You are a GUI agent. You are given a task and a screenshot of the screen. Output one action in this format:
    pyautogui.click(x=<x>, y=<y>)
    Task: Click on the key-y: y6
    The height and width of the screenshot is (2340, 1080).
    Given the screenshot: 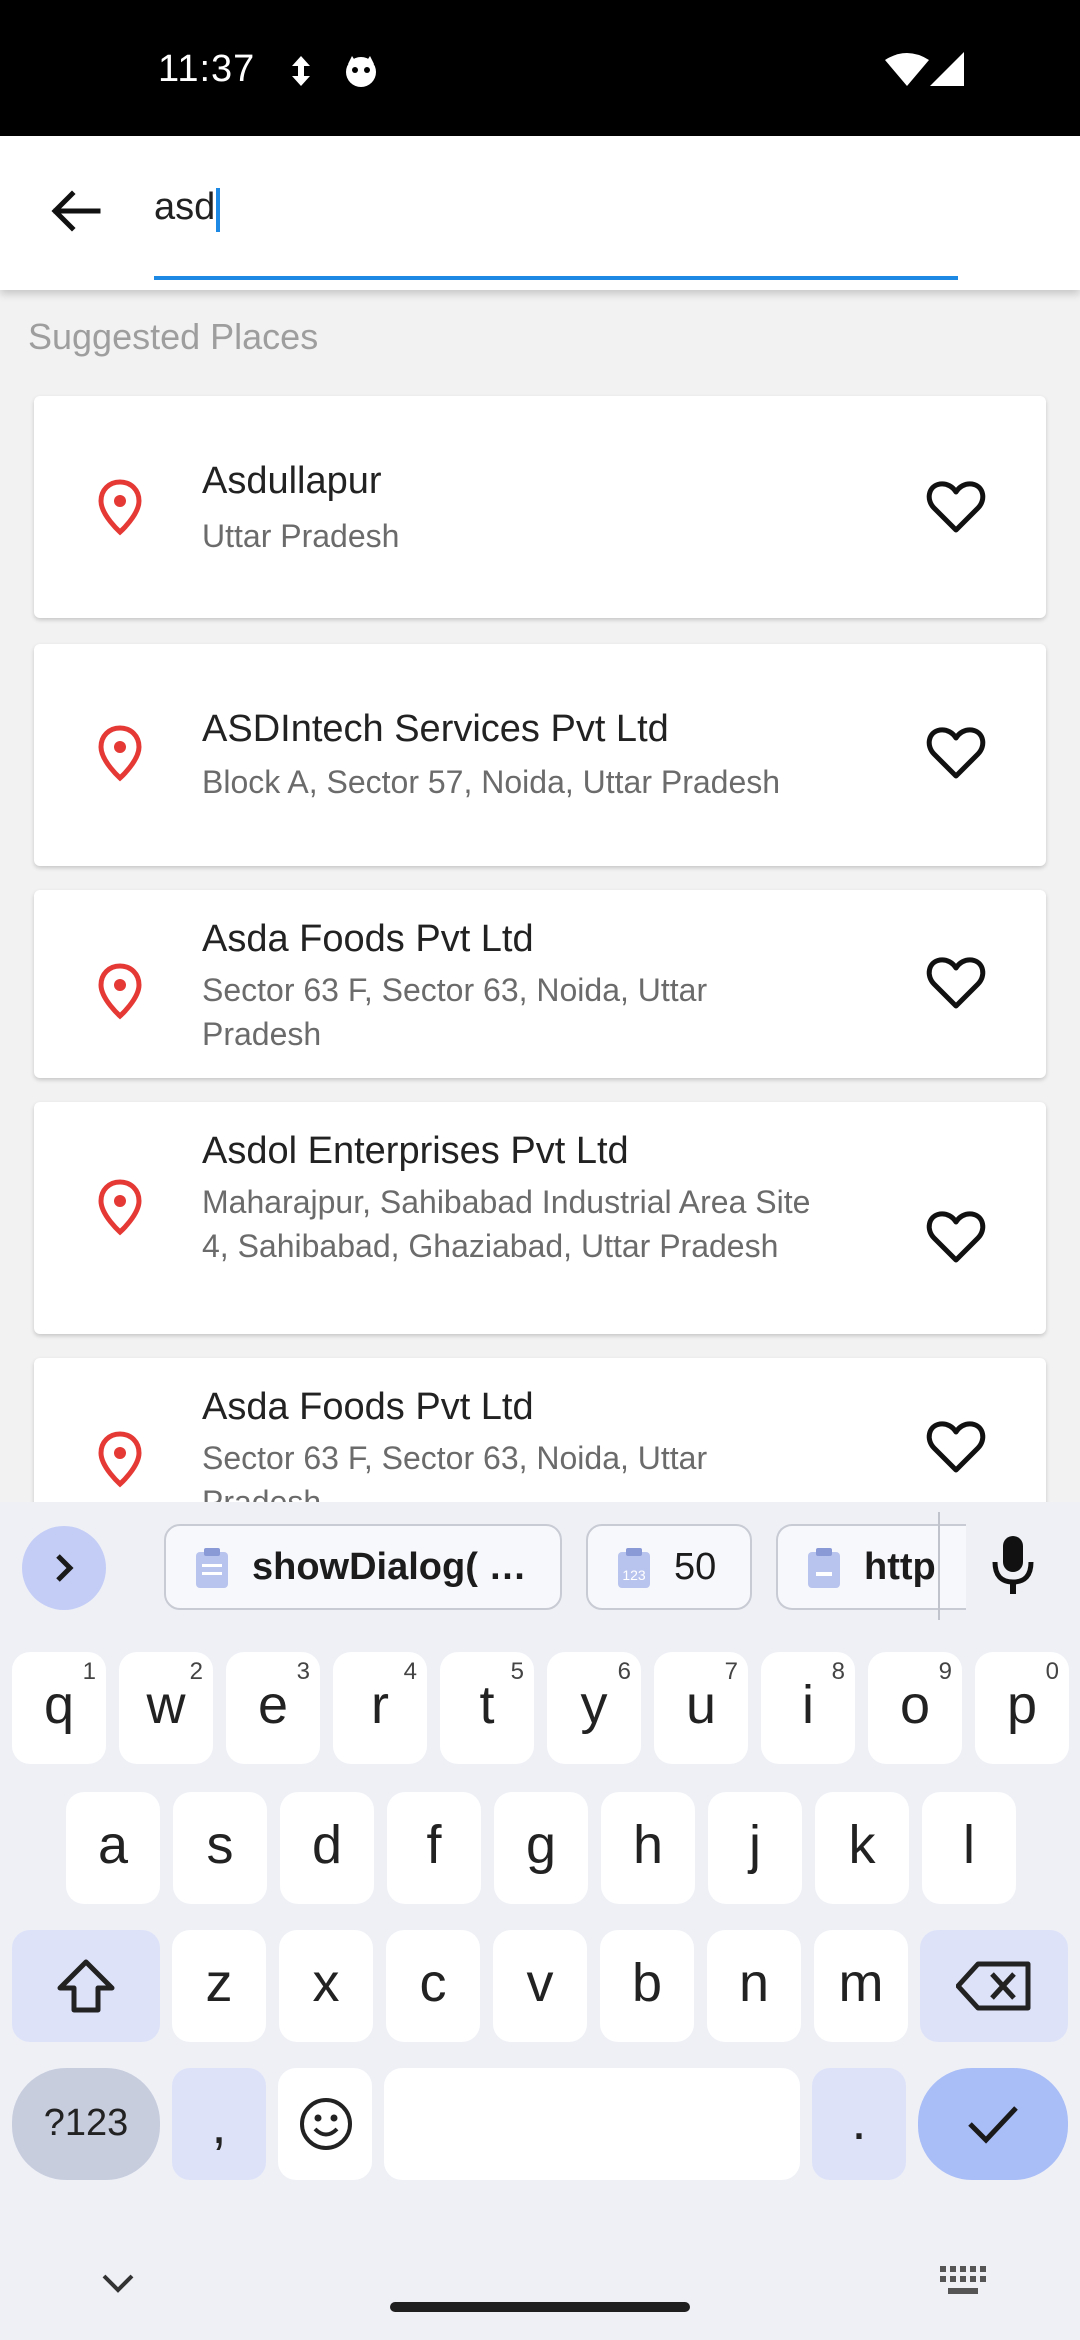 What is the action you would take?
    pyautogui.click(x=594, y=1708)
    